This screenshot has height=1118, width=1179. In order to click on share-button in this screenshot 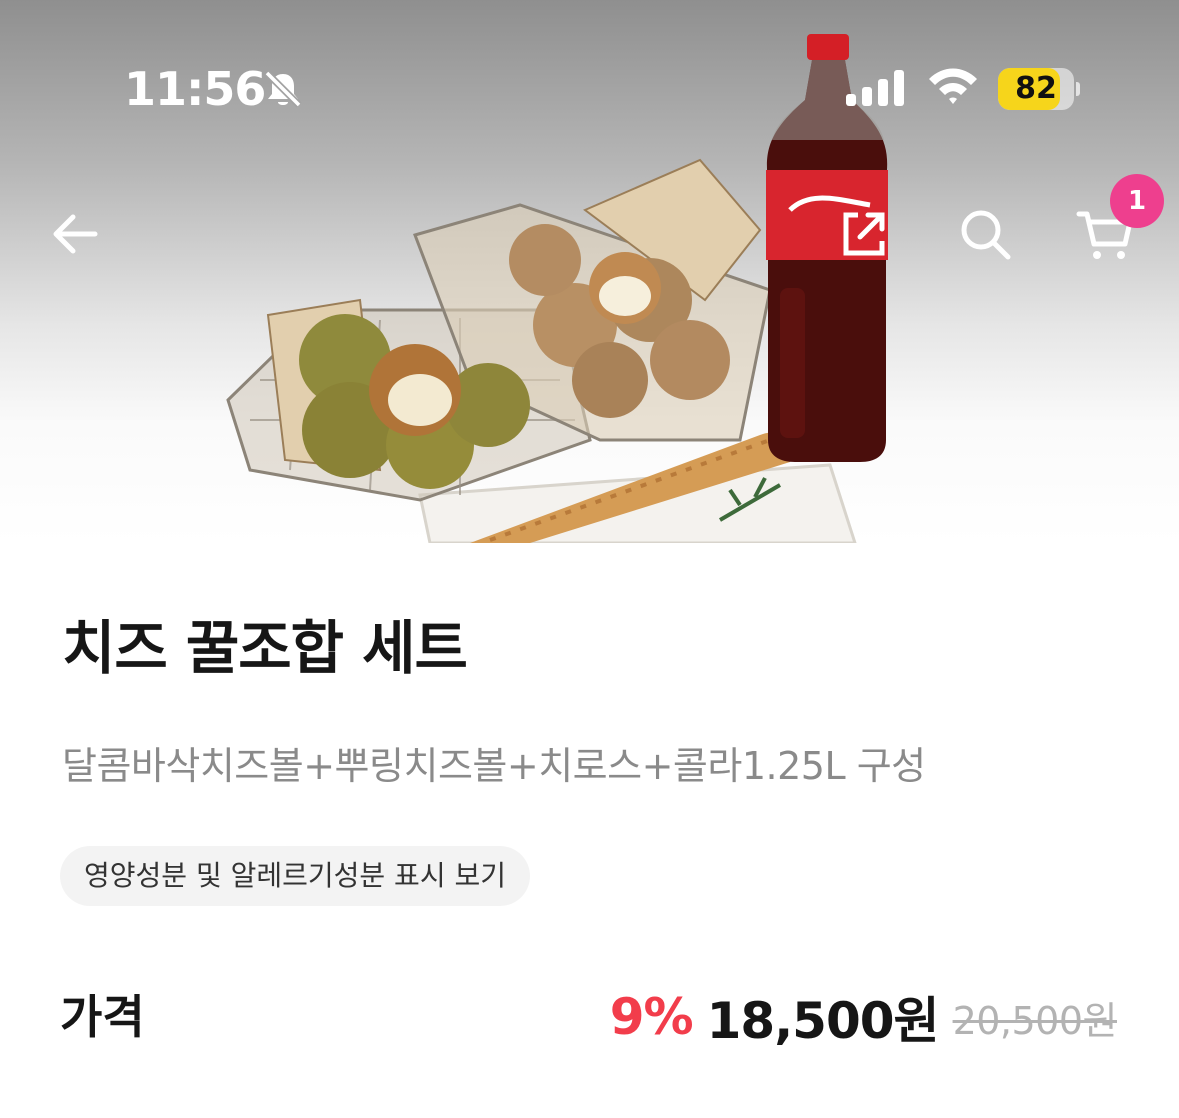, I will do `click(863, 234)`.